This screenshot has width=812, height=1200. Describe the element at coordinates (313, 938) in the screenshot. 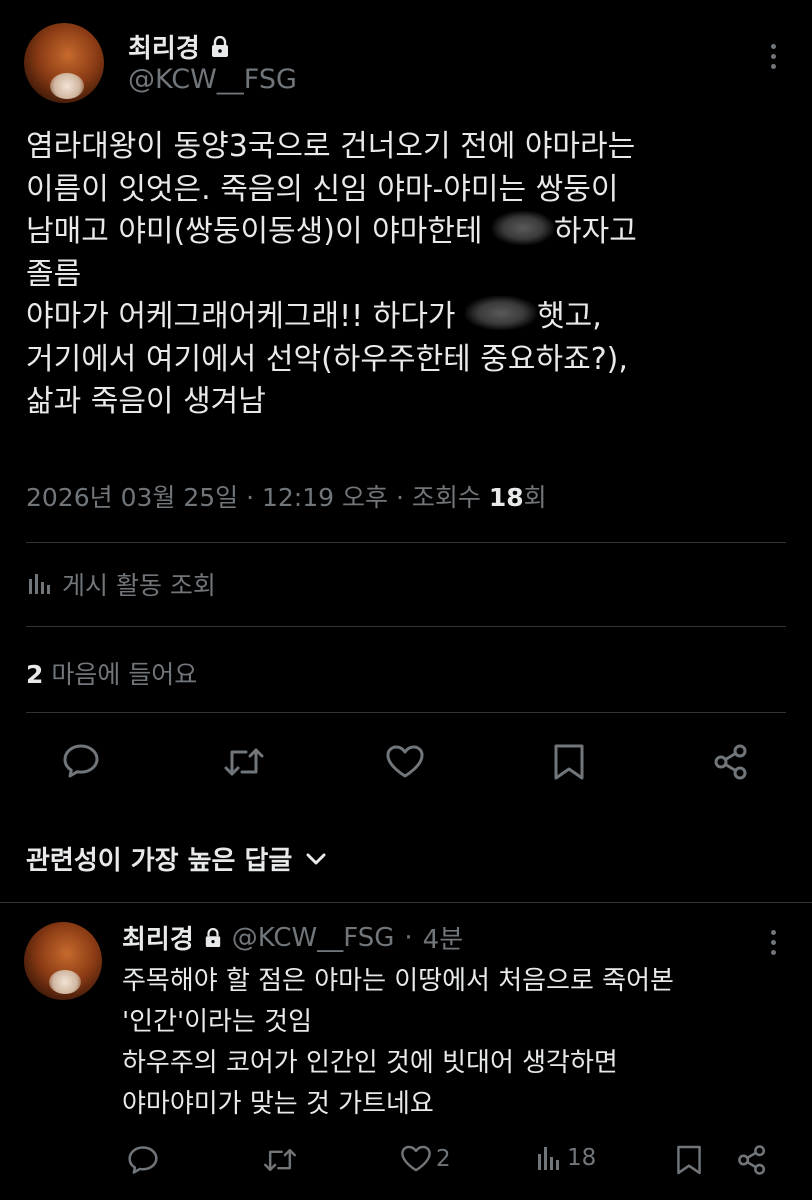

I see `reply-author-handle: @KCW__FSG` at that location.